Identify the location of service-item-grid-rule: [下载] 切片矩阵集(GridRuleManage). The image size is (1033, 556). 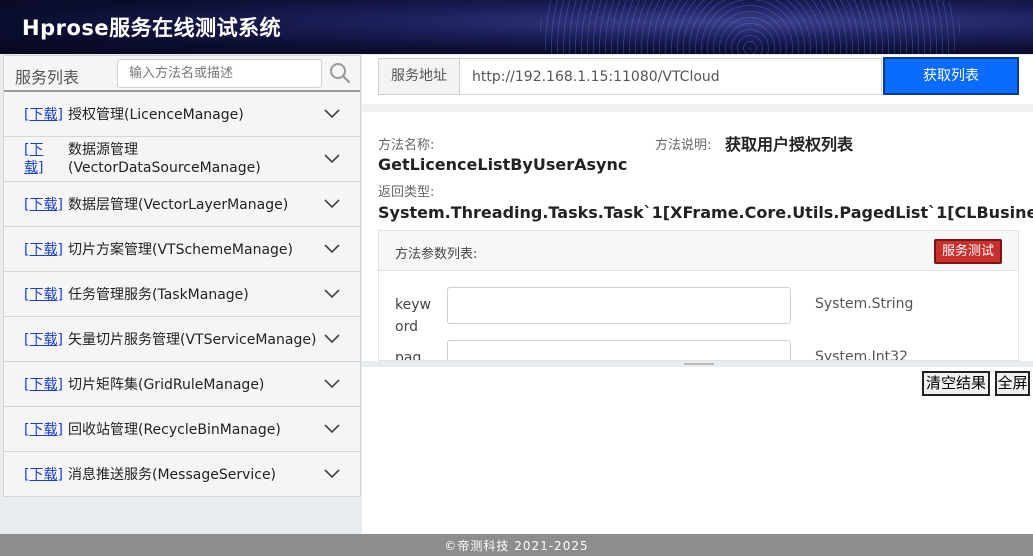
(182, 384).